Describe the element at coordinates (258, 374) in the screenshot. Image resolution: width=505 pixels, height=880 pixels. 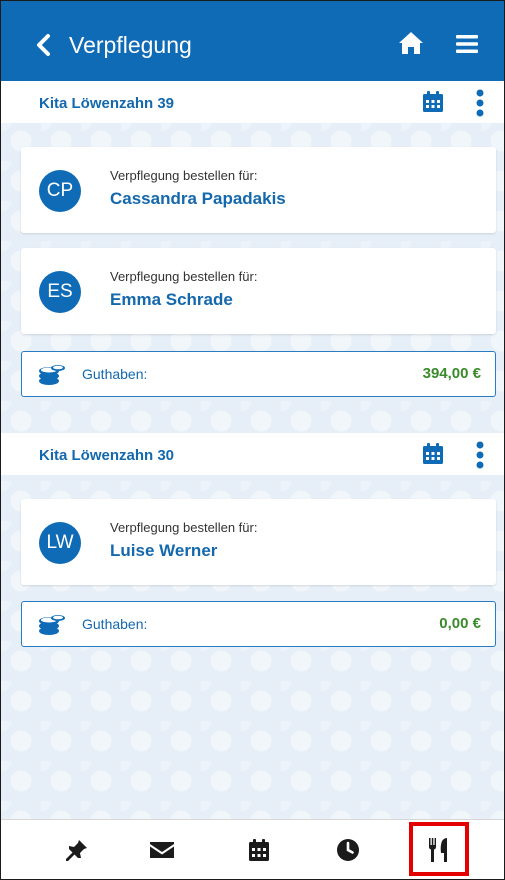
I see `balance-row: Guthaben: 394,00 €` at that location.